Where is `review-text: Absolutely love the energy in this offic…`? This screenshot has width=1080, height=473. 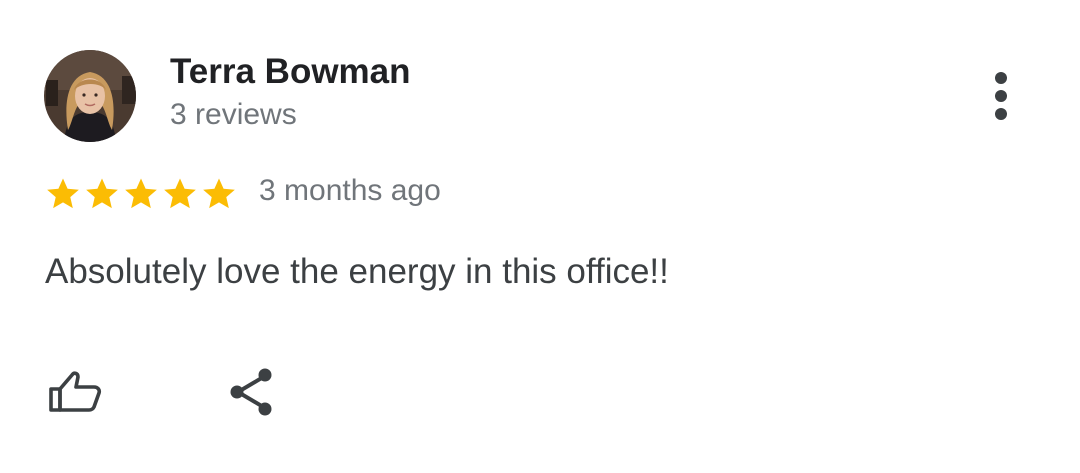 review-text: Absolutely love the energy in this offic… is located at coordinates (357, 271).